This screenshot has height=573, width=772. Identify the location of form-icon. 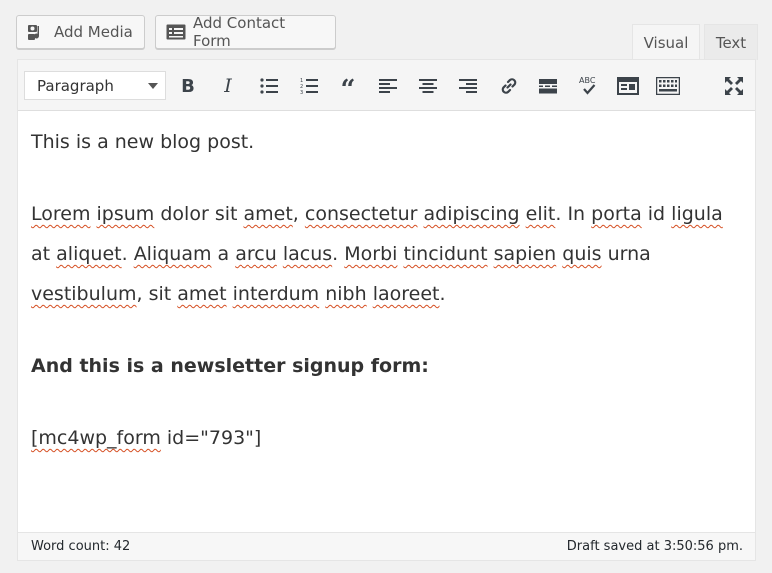
(176, 32).